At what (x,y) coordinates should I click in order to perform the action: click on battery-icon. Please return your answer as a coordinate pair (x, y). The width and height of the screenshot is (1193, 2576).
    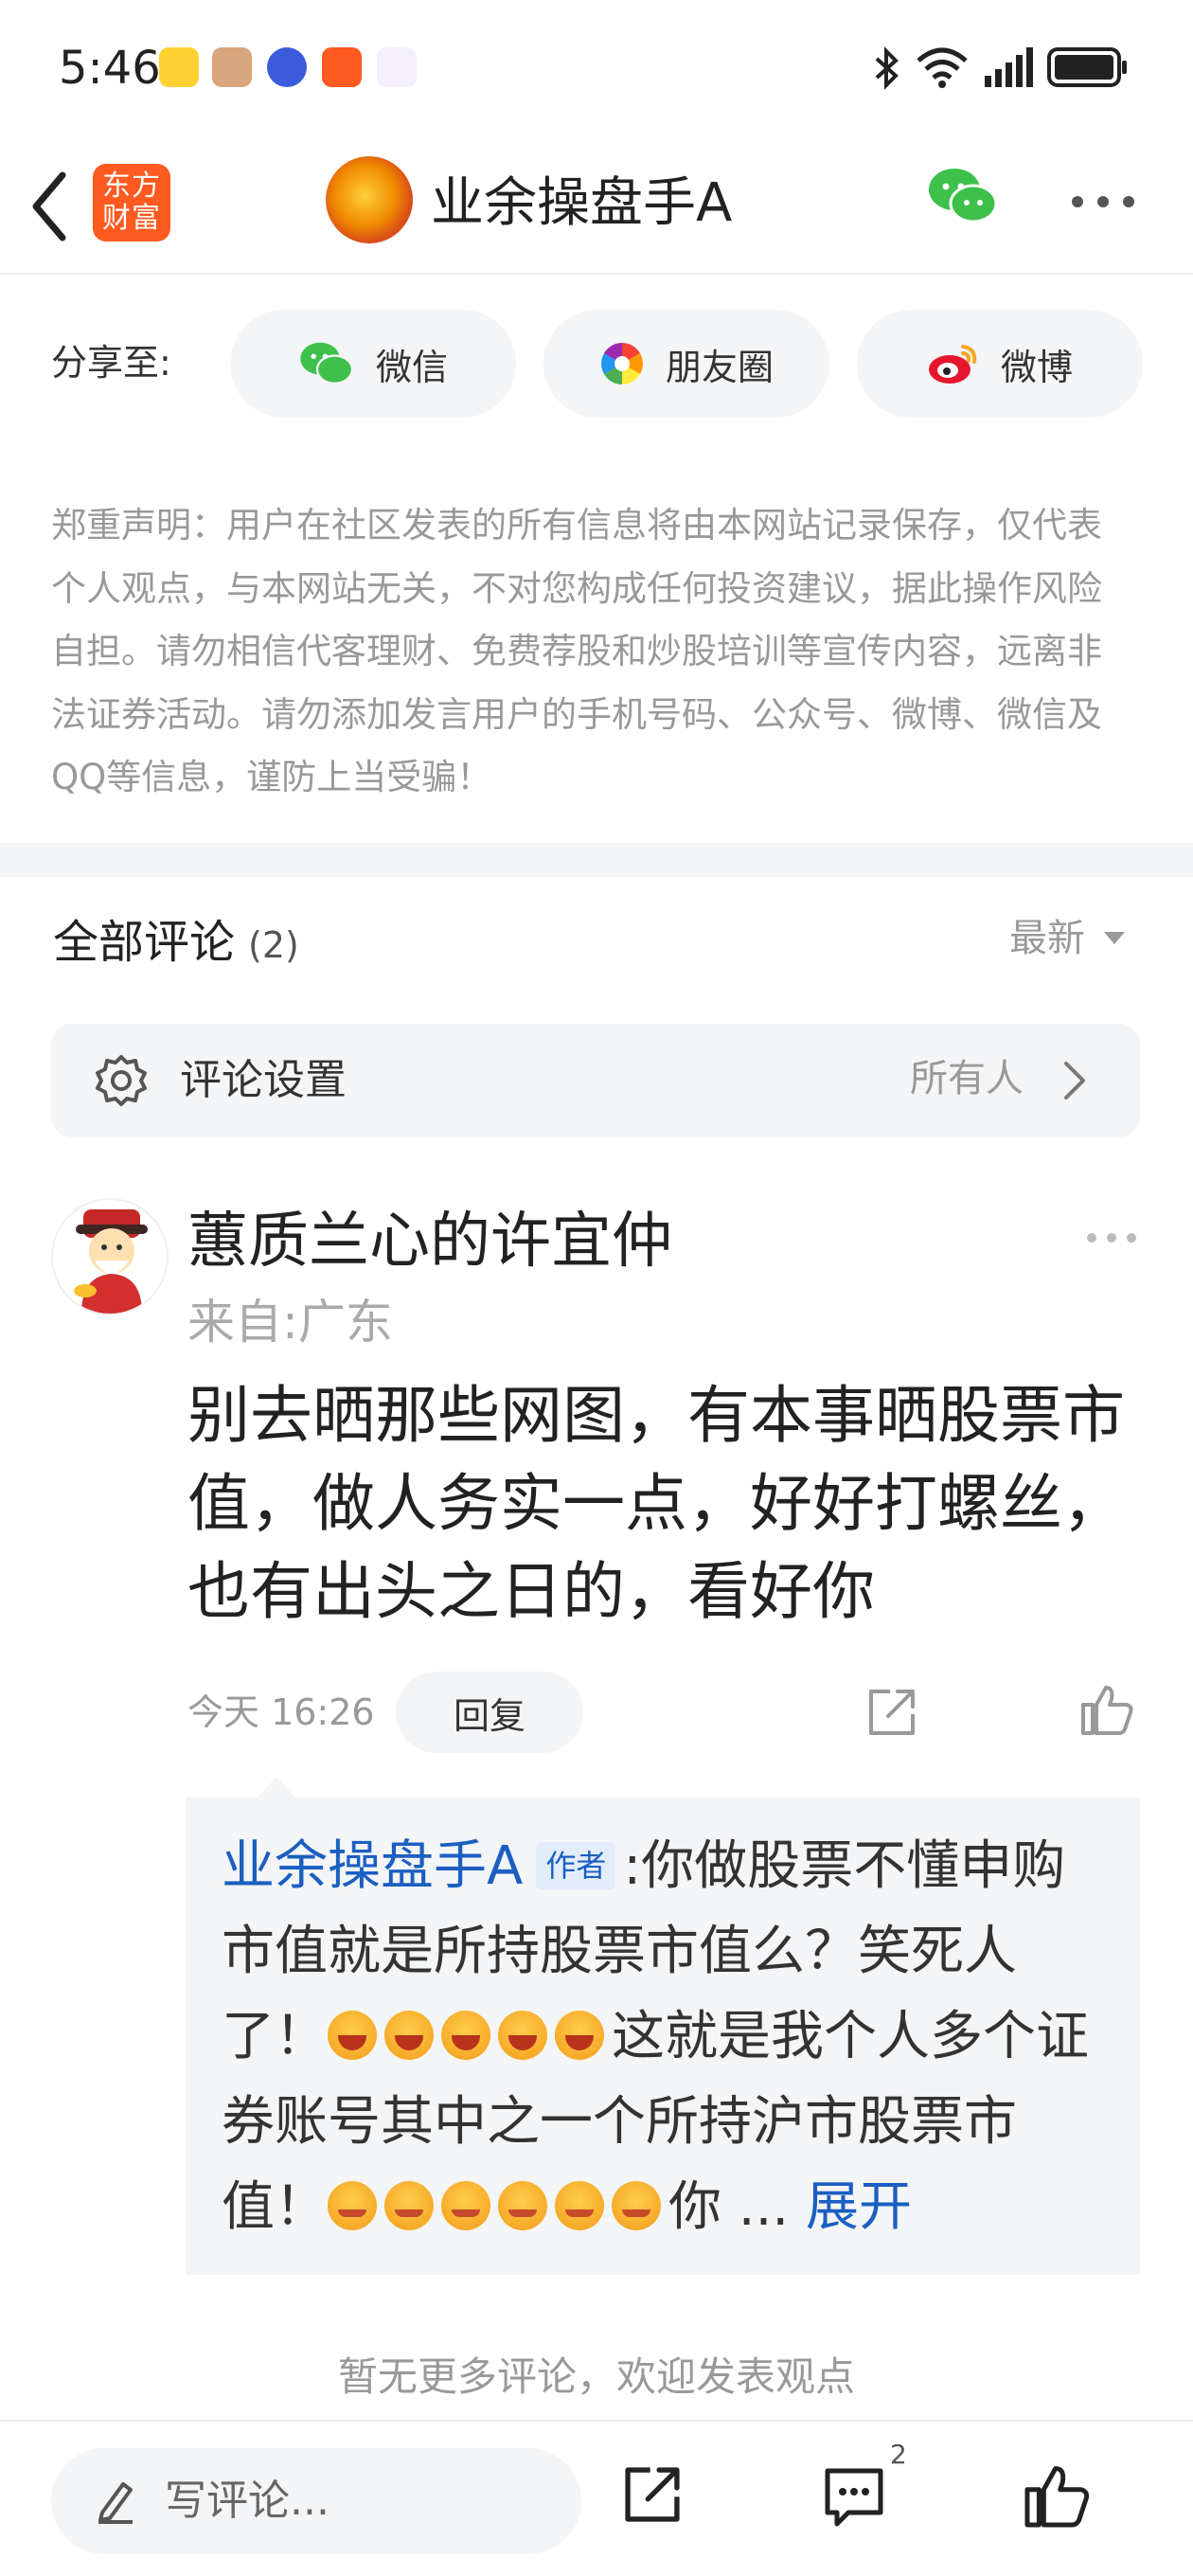
    Looking at the image, I should click on (1087, 67).